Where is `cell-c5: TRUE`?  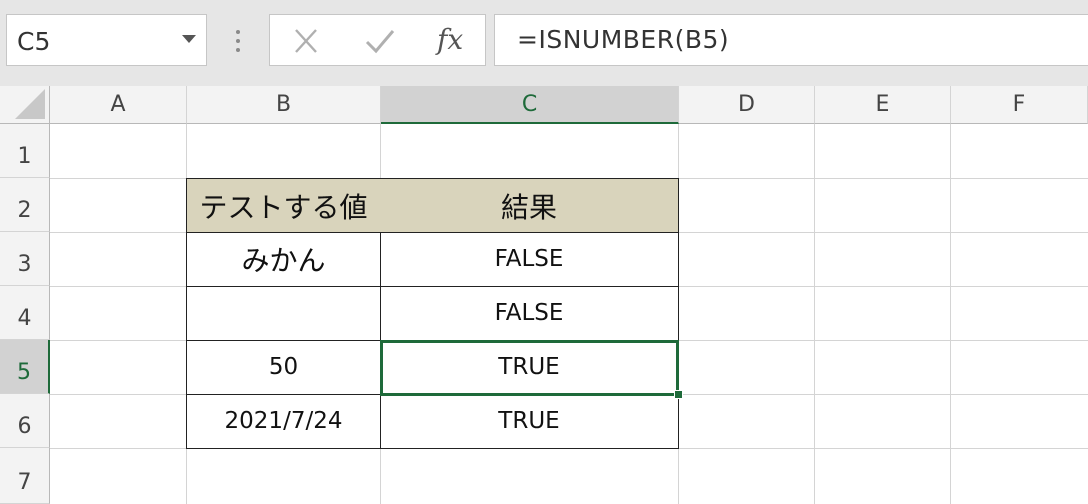 cell-c5: TRUE is located at coordinates (529, 367).